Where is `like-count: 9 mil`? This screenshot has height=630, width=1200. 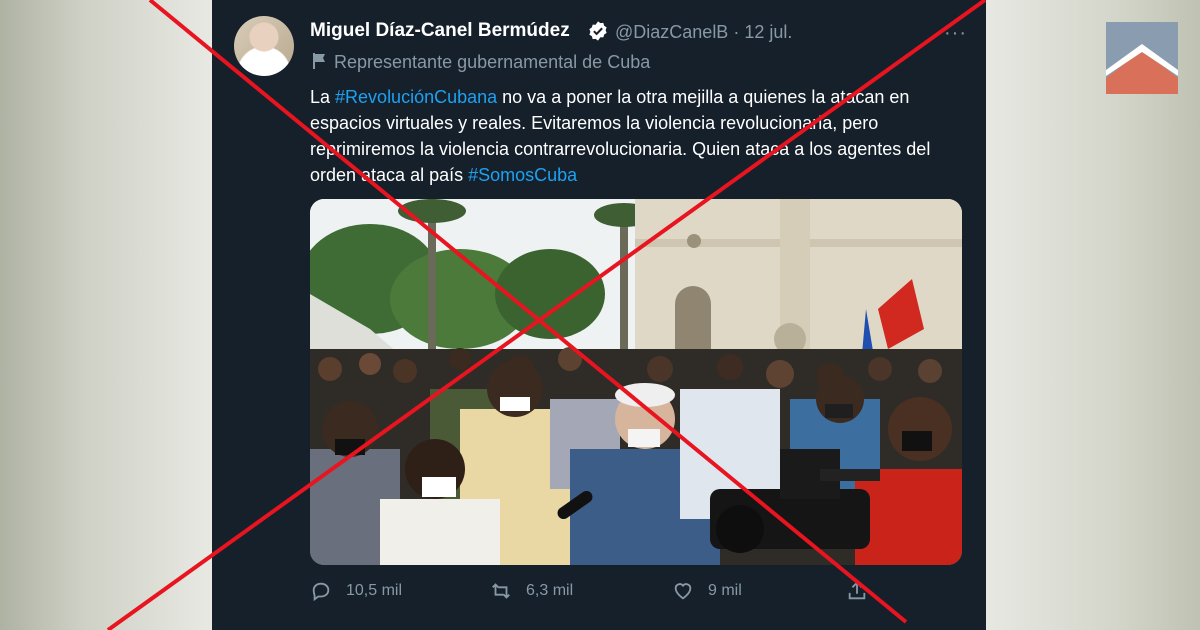
like-count: 9 mil is located at coordinates (725, 590).